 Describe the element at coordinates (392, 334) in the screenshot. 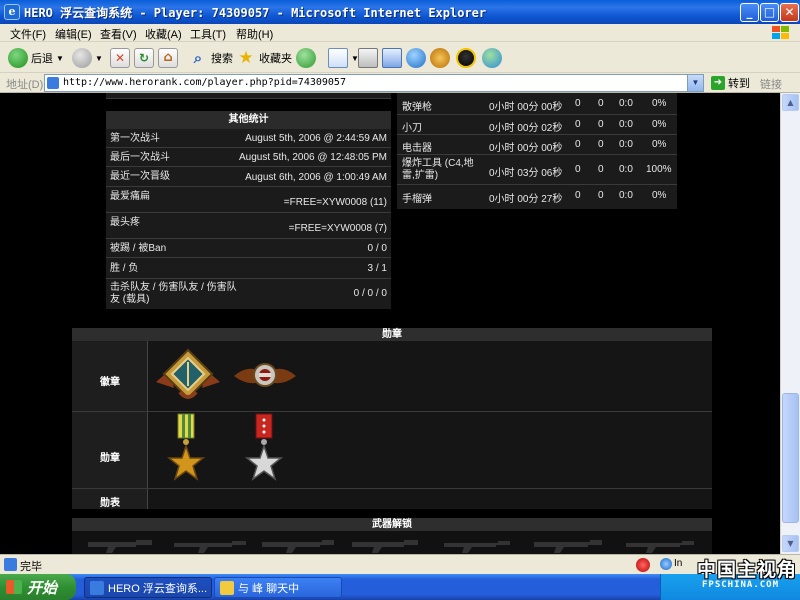

I see `medals-title: 勋章` at that location.